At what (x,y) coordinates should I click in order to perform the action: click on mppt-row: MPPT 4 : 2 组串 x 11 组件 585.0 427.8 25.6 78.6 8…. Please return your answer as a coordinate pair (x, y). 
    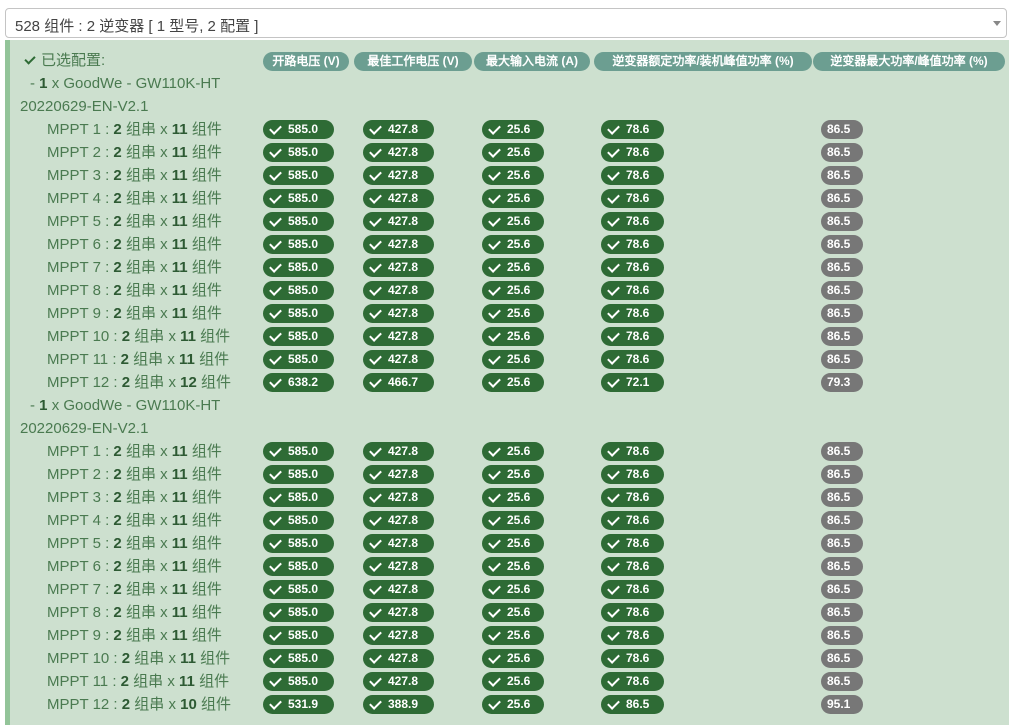
    Looking at the image, I should click on (509, 198).